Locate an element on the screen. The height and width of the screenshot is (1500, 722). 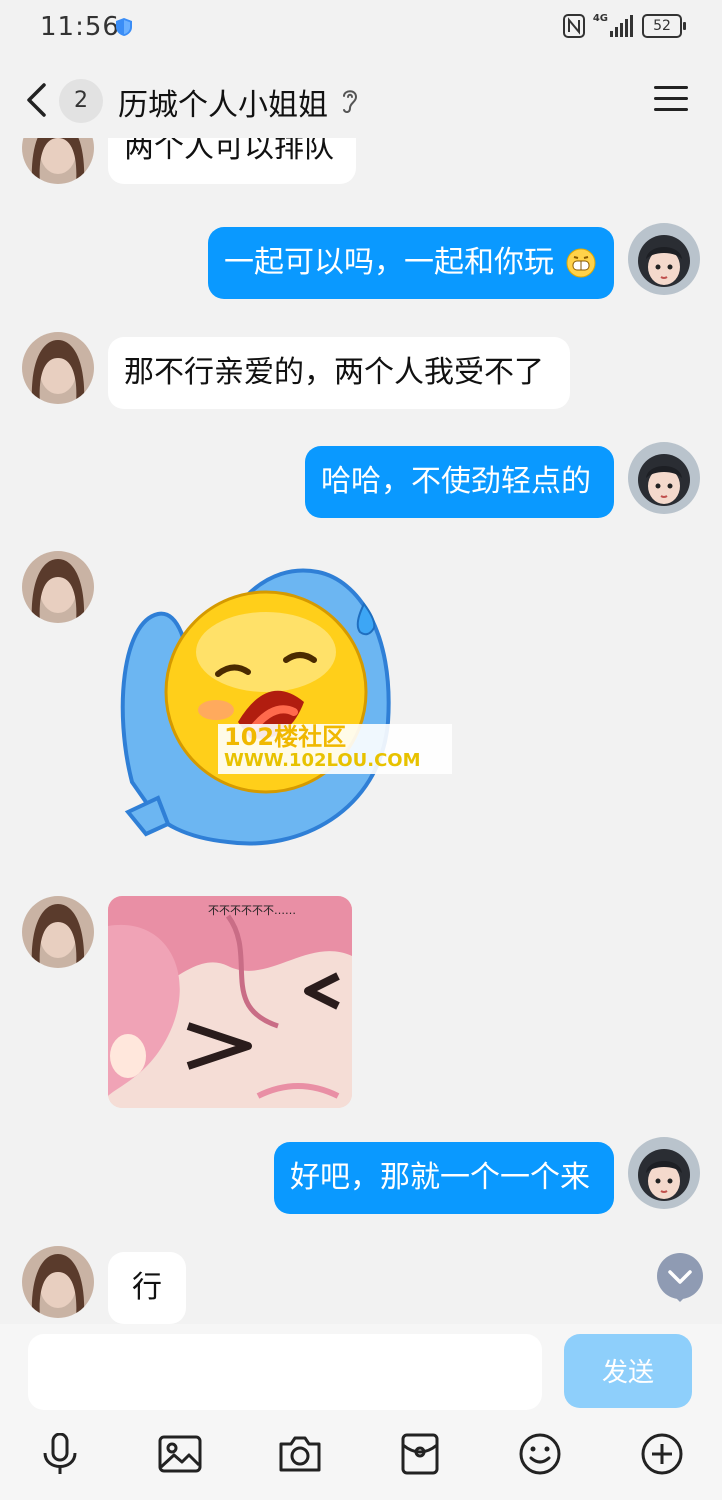
red-packet-button is located at coordinates (420, 1454).